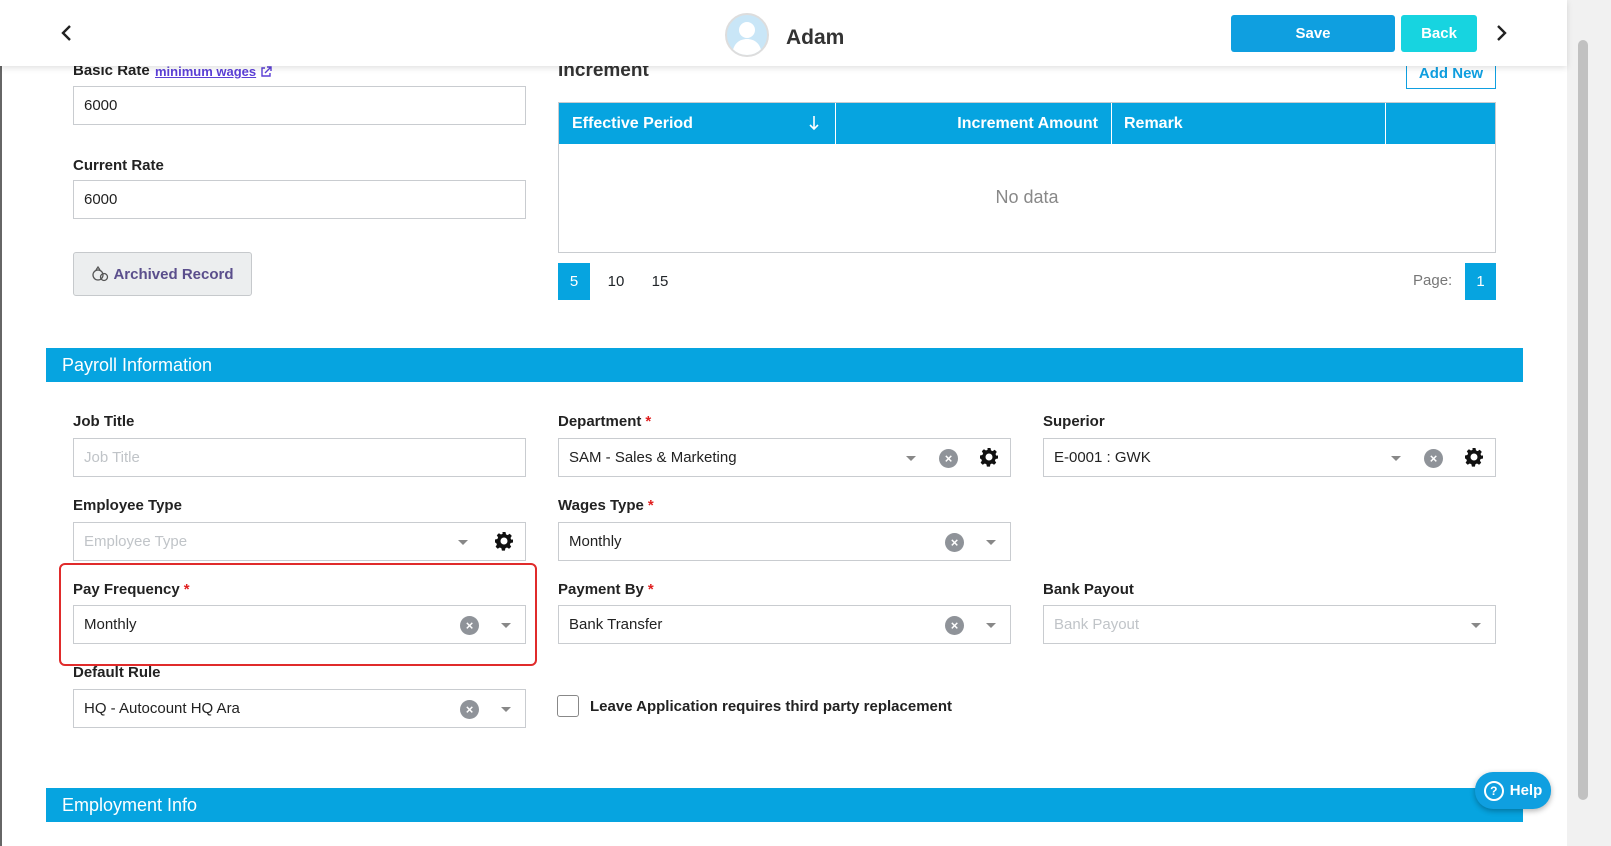  Describe the element at coordinates (784, 624) in the screenshot. I see `payment-by-select: Bank Transfer ×` at that location.